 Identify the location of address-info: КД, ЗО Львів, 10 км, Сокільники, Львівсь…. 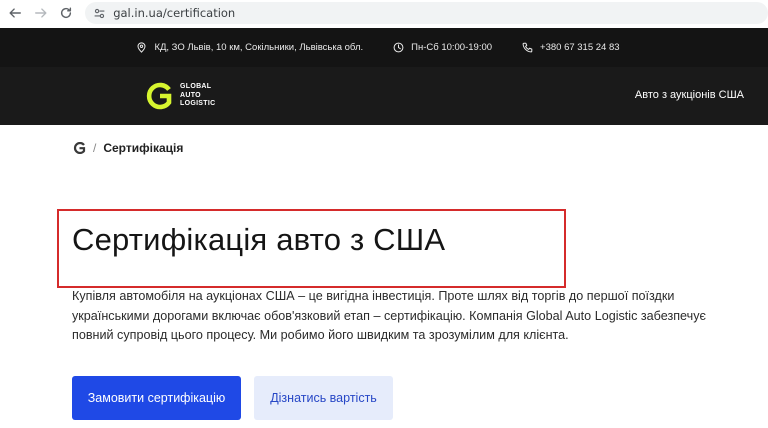
(249, 47).